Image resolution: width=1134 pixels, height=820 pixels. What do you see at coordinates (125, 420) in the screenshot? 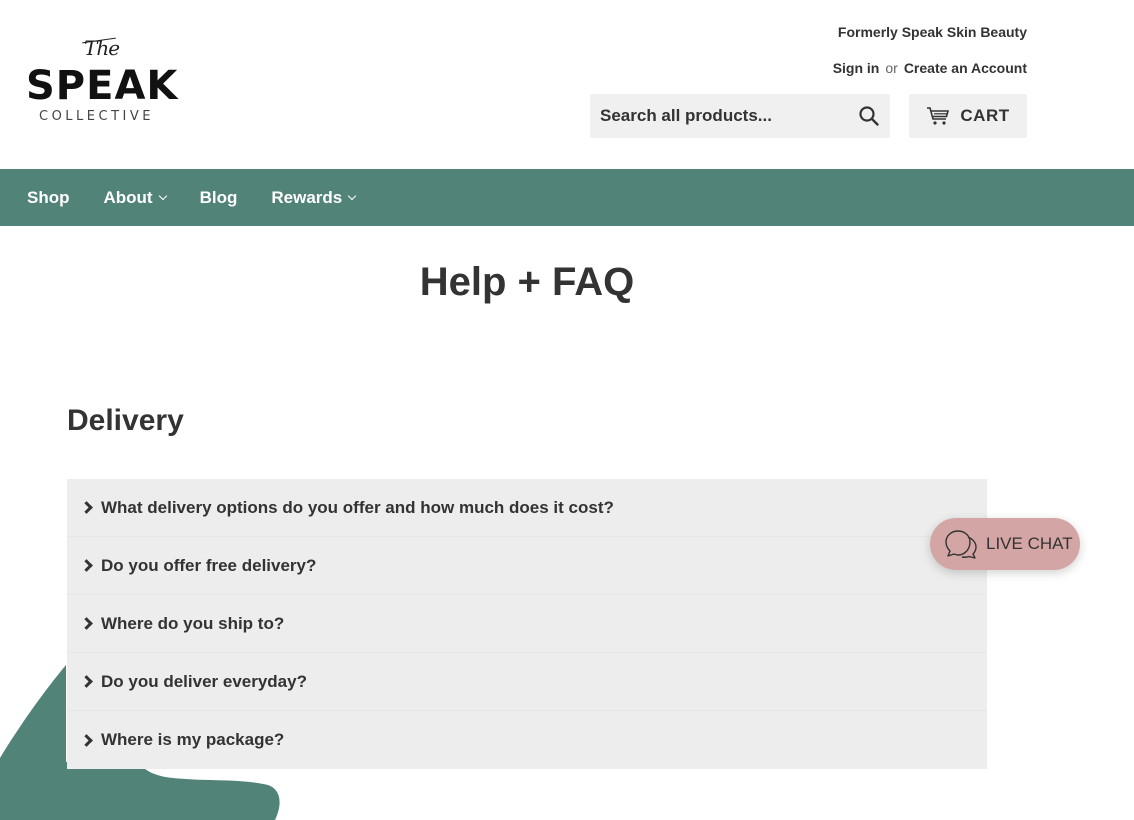
I see `section-title-delivery: Delivery` at bounding box center [125, 420].